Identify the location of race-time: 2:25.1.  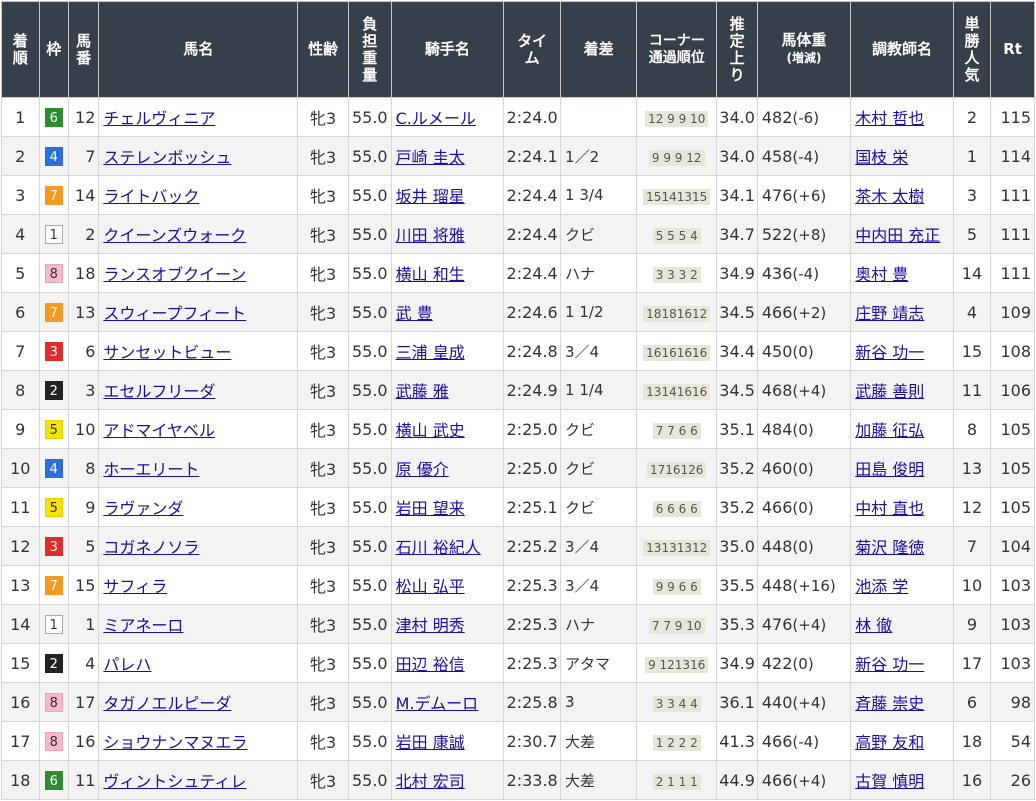
(532, 507).